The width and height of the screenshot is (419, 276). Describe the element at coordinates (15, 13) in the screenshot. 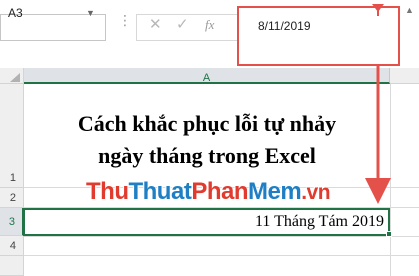

I see `name-box-value: A3` at that location.